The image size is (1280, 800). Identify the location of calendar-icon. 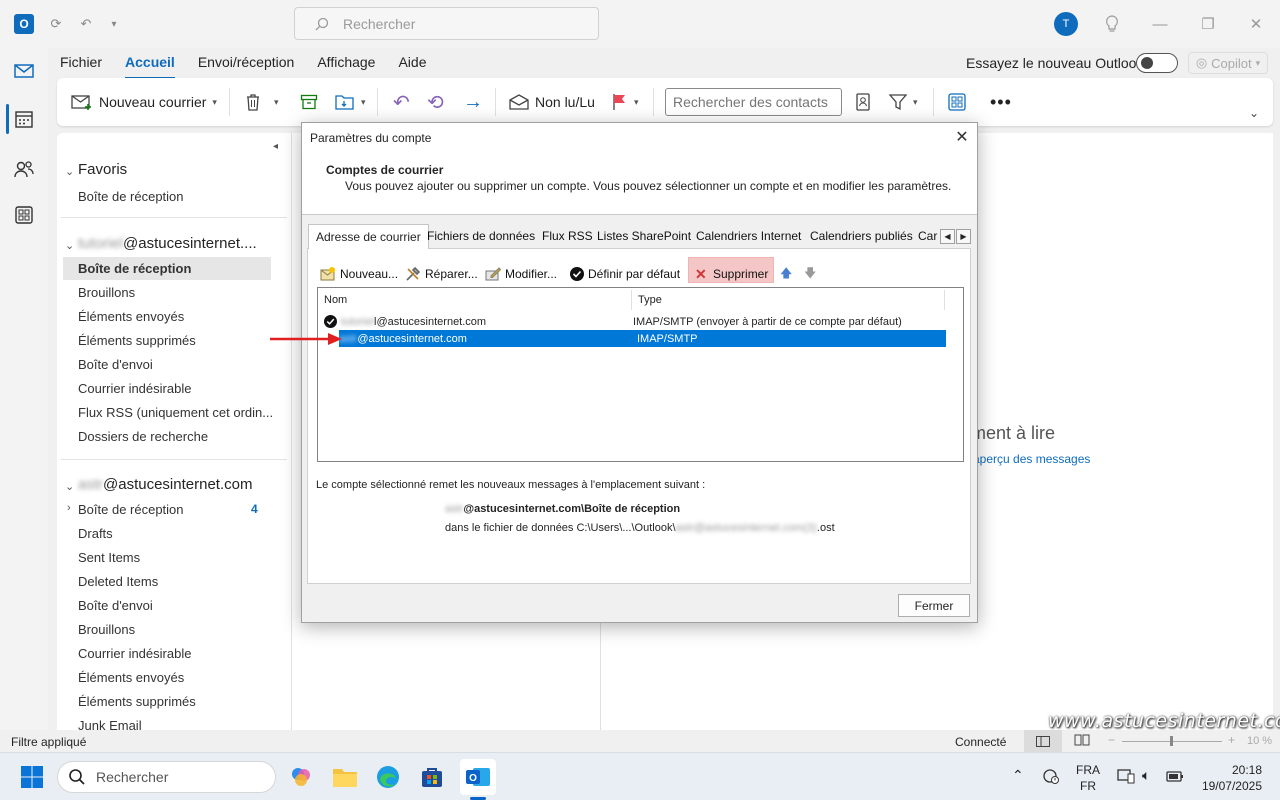
(24, 119).